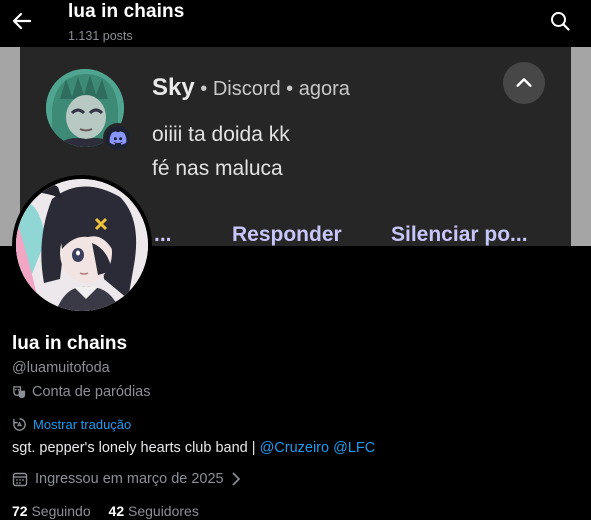 The height and width of the screenshot is (520, 591). I want to click on arrow-left-icon, so click(22, 21).